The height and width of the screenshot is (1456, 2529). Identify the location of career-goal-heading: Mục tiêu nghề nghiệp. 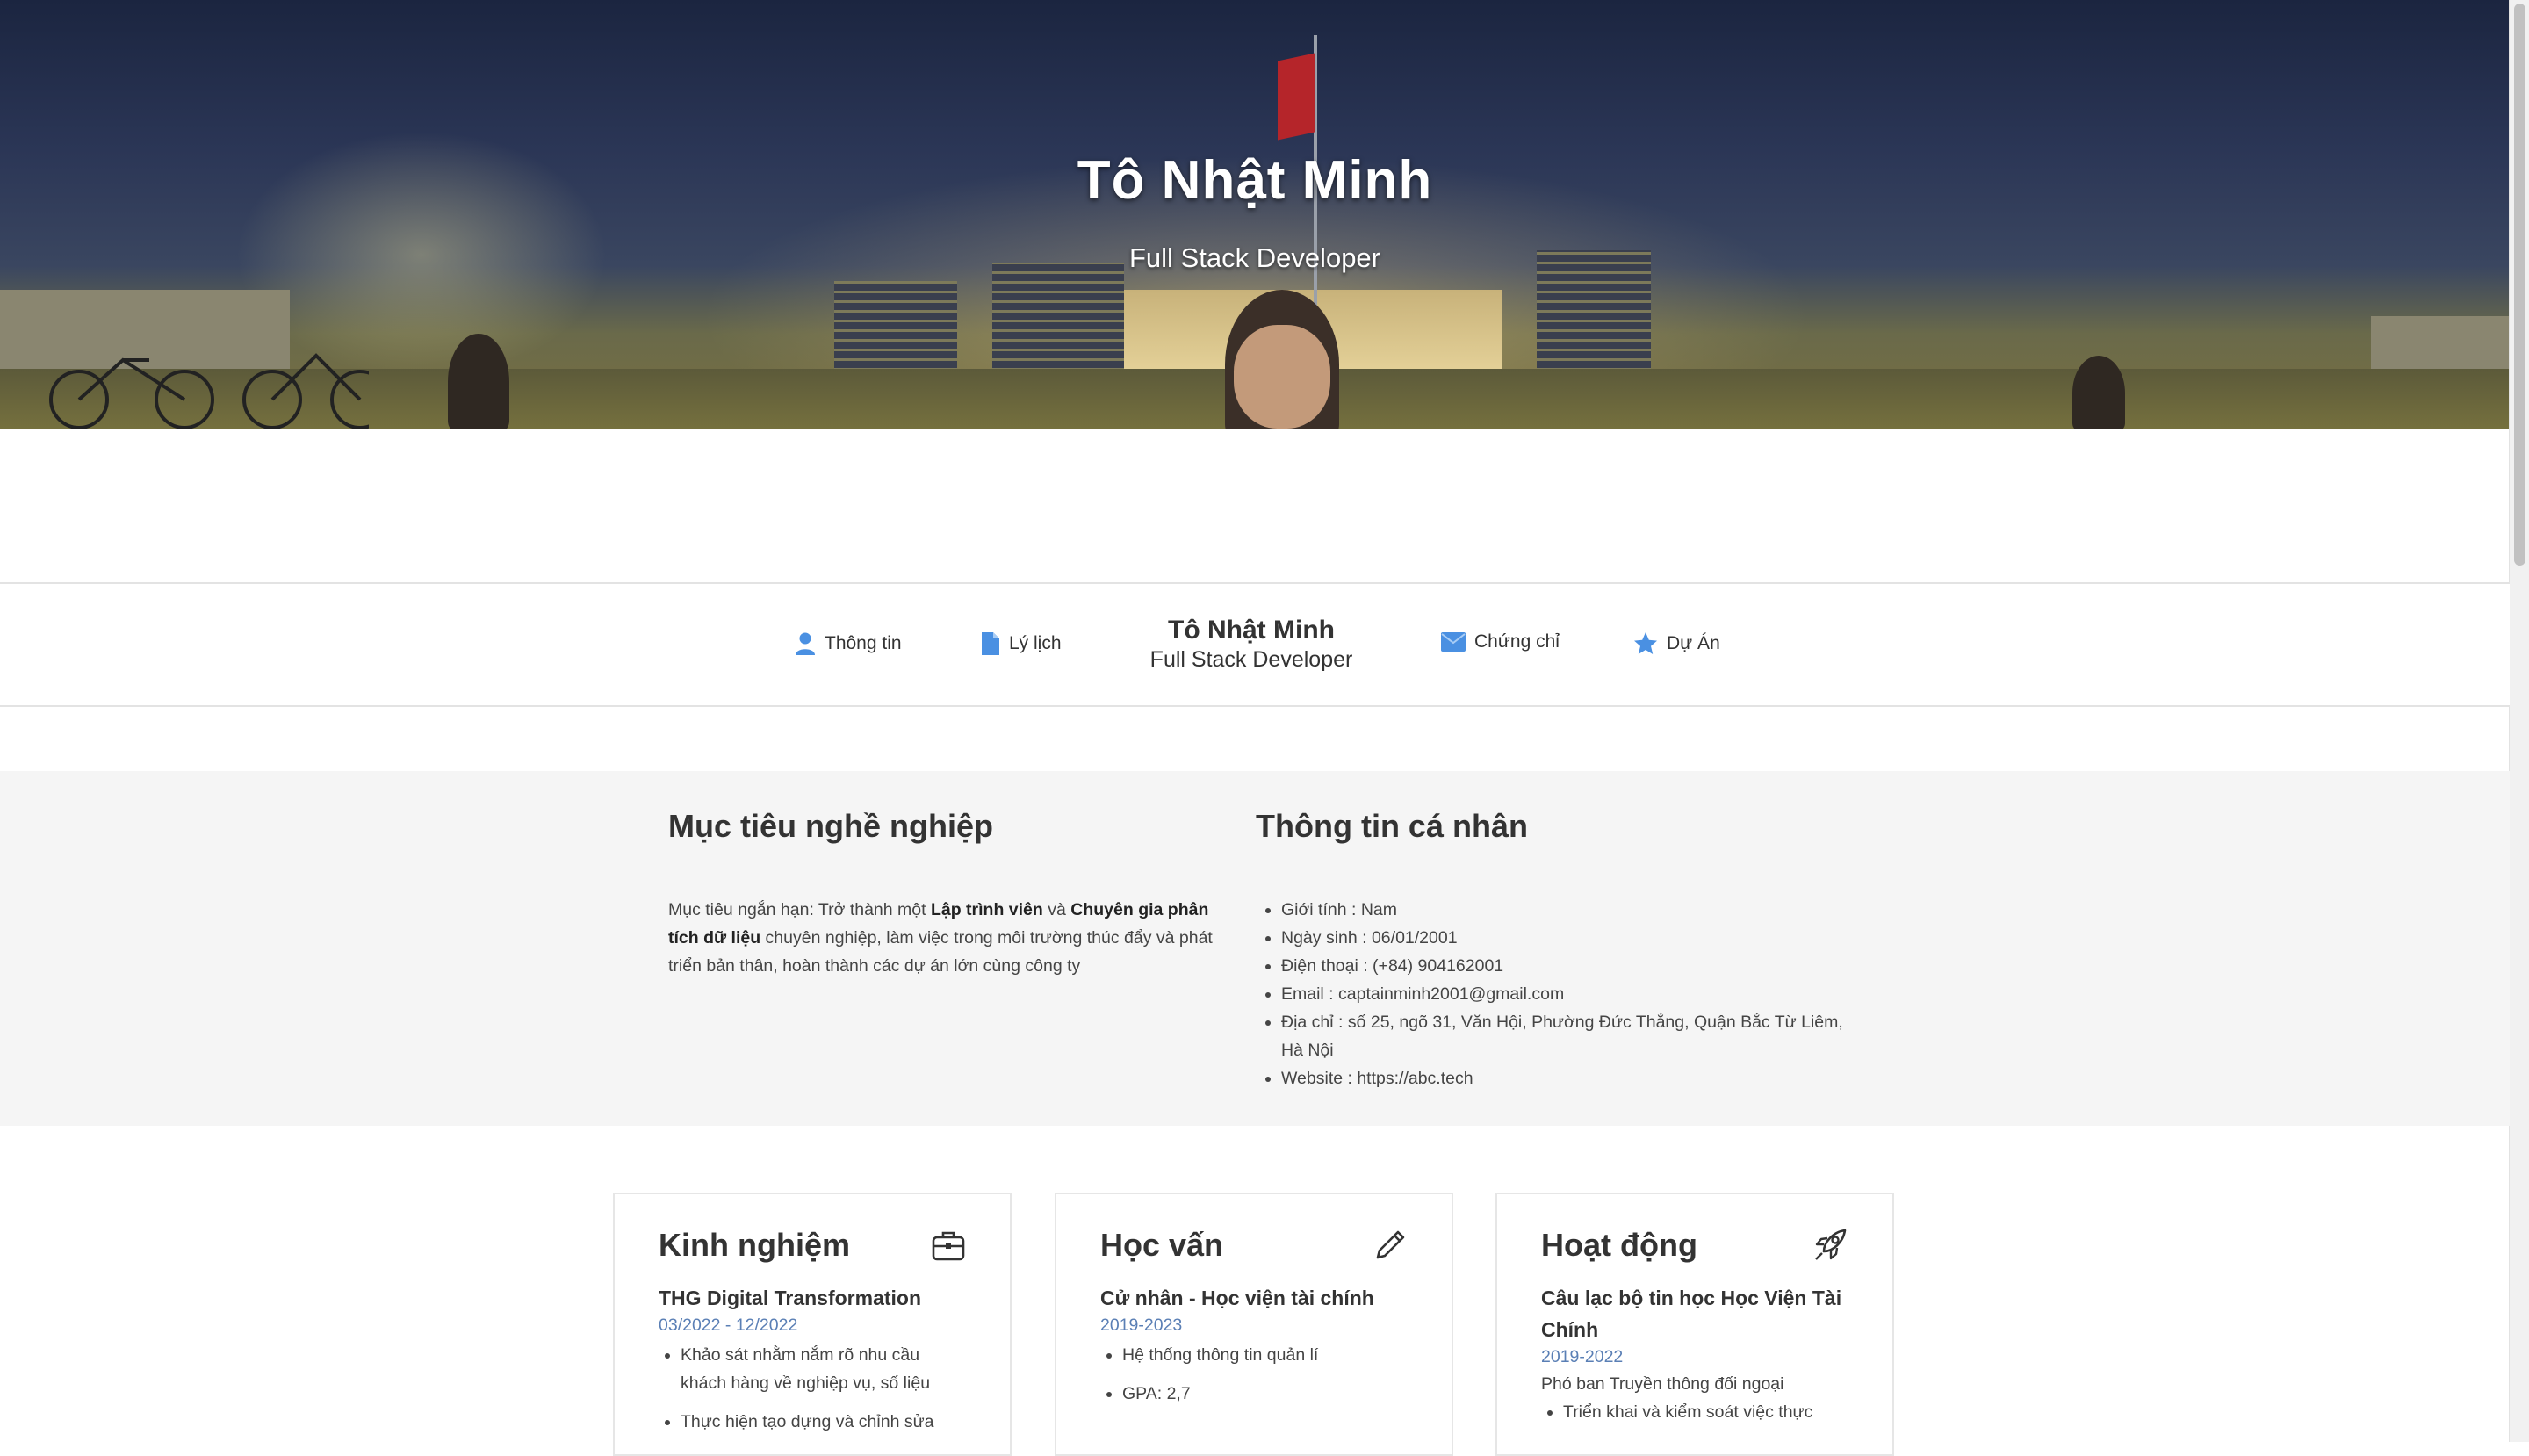
(831, 826).